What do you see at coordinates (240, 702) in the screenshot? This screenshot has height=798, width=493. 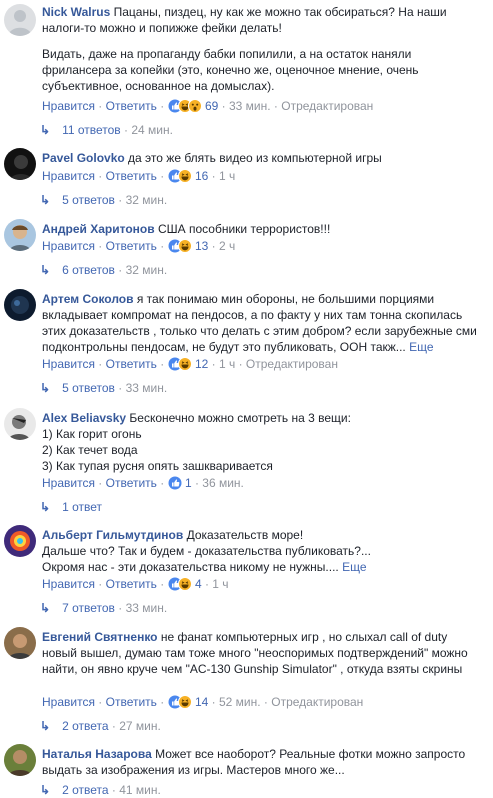 I see `comment-time: 52 мин.` at bounding box center [240, 702].